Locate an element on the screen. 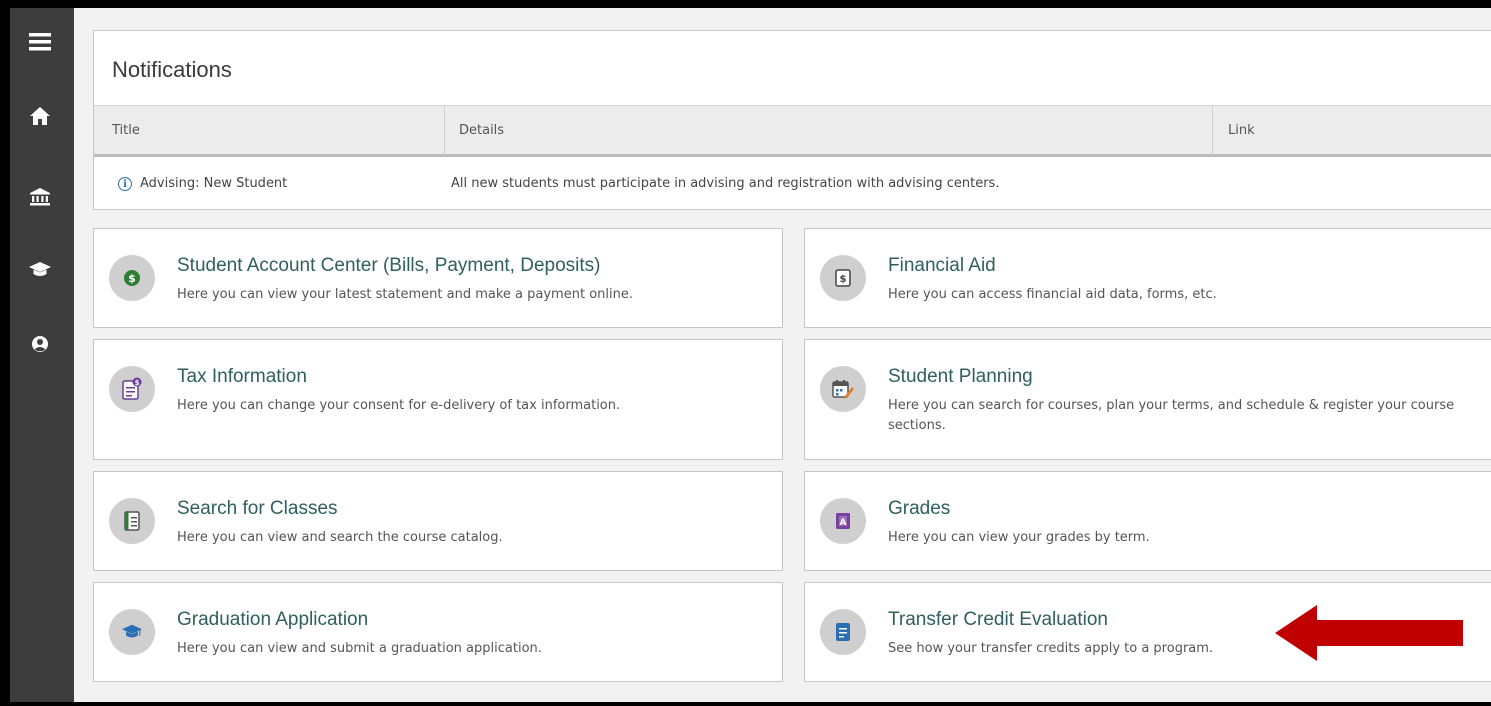 Image resolution: width=1491 pixels, height=706 pixels. frame-top-border is located at coordinates (745, 4).